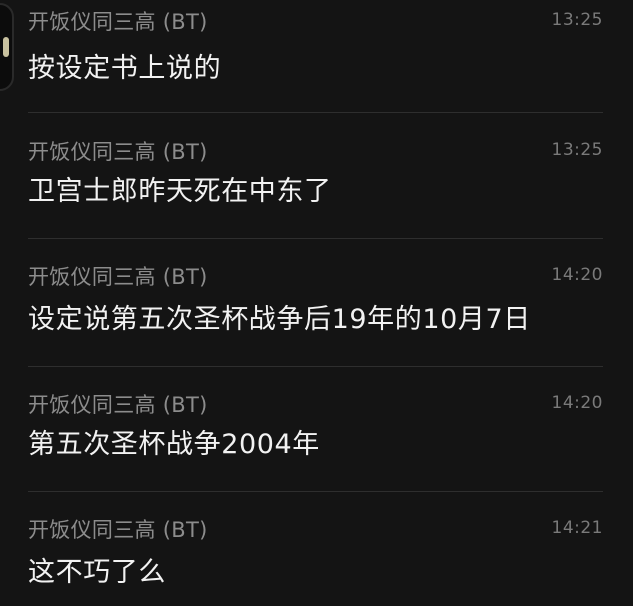 The image size is (633, 606). I want to click on message-text: 设定说第五次圣杯战争后19年的10月7日, so click(279, 319).